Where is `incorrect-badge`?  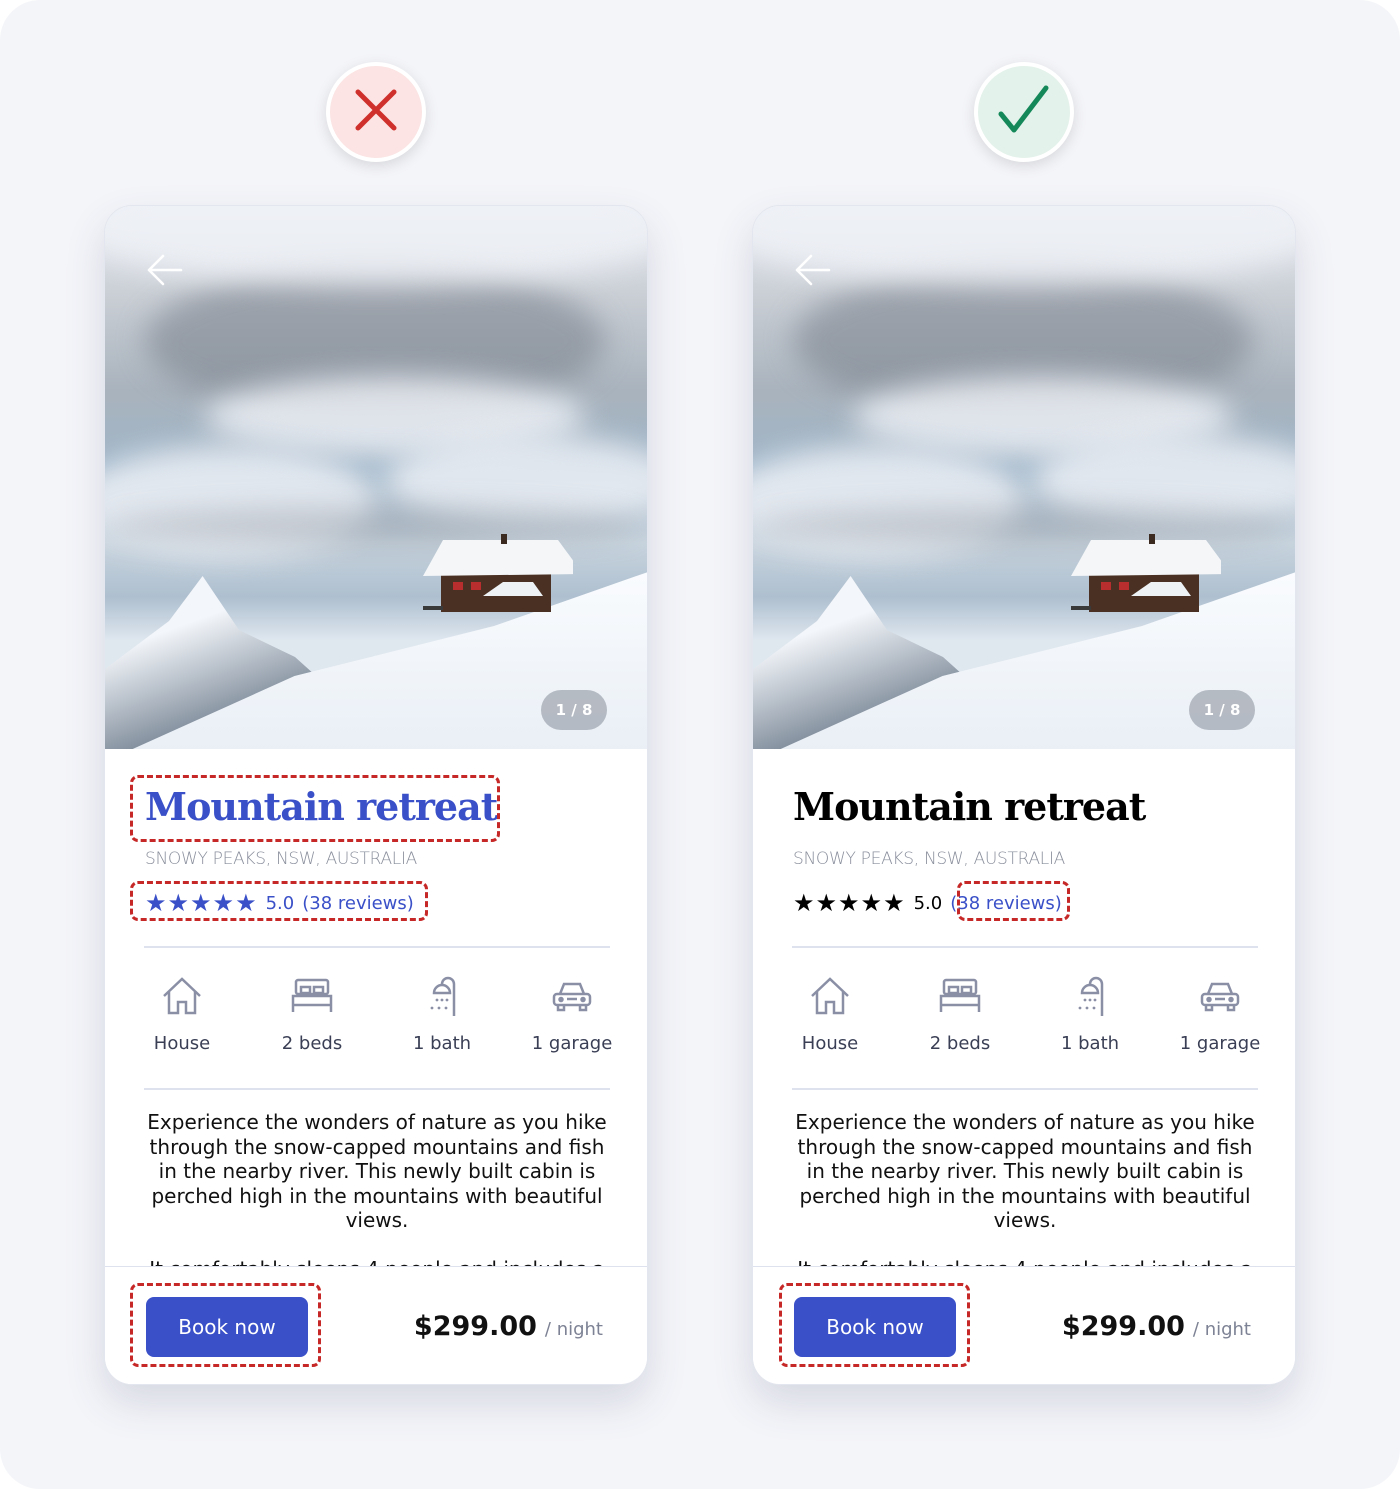 incorrect-badge is located at coordinates (376, 112).